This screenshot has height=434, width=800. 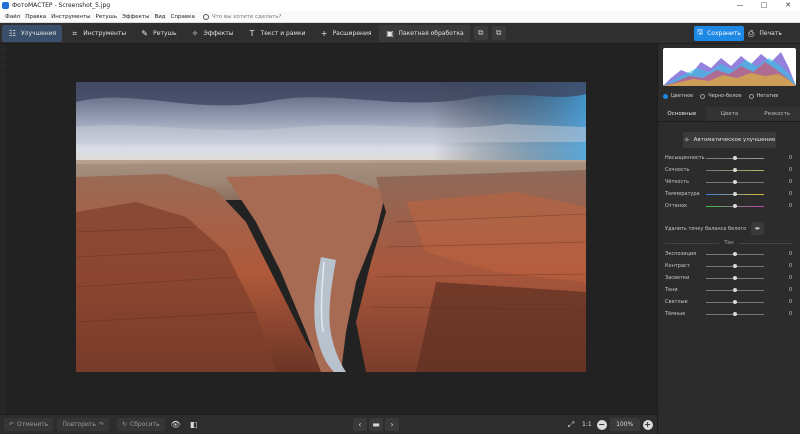 What do you see at coordinates (29, 424) in the screenshot?
I see `undo-button: ↶ Отменить` at bounding box center [29, 424].